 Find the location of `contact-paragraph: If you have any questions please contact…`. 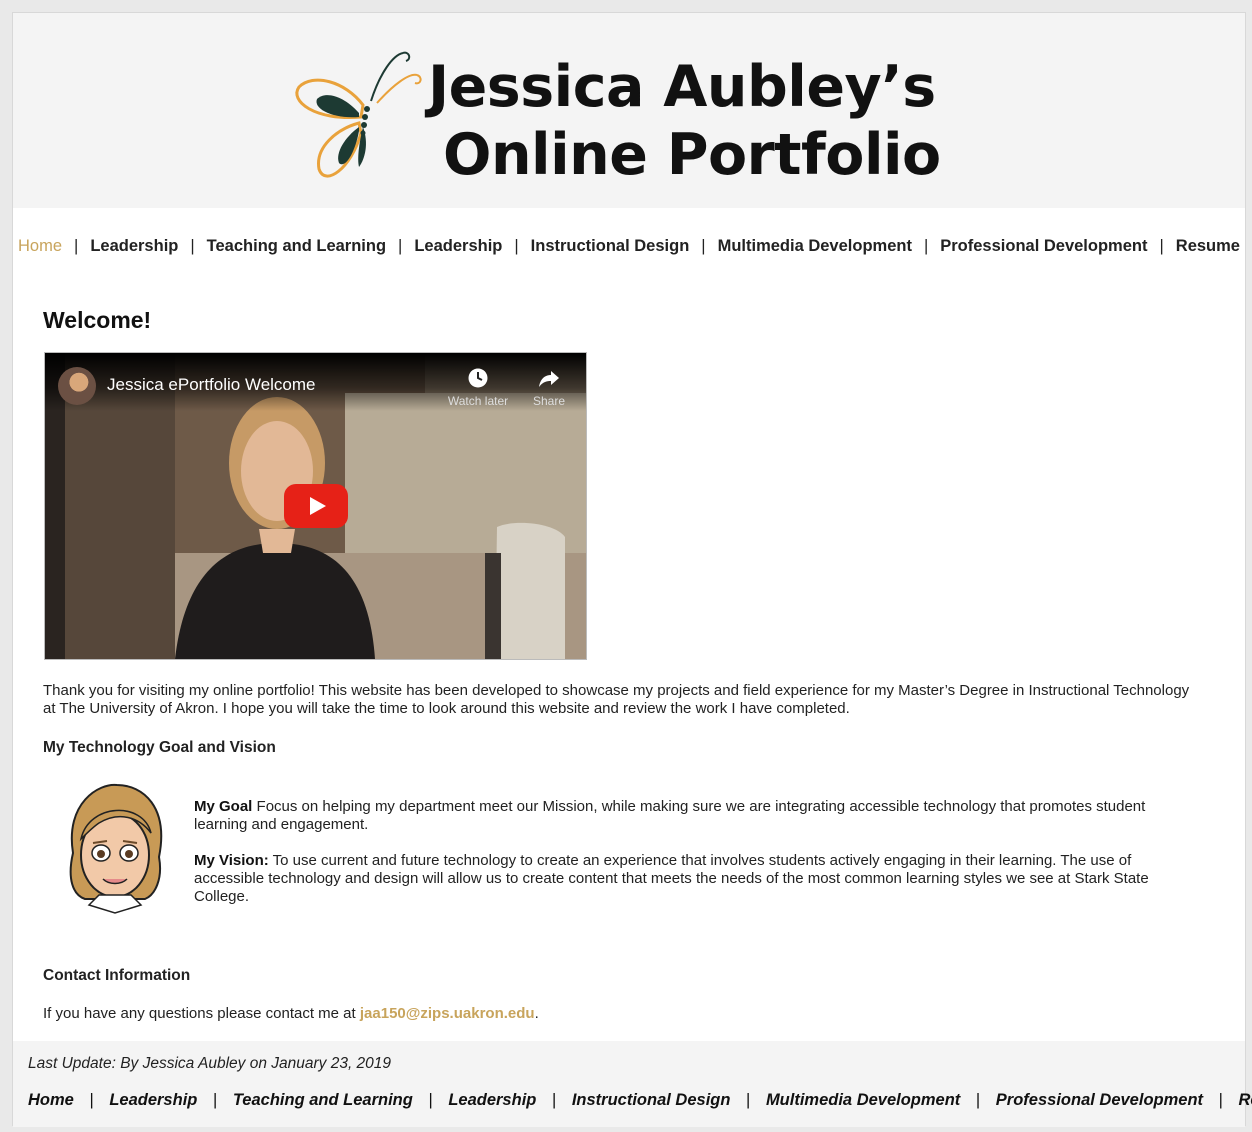

contact-paragraph: If you have any questions please contact… is located at coordinates (291, 1013).